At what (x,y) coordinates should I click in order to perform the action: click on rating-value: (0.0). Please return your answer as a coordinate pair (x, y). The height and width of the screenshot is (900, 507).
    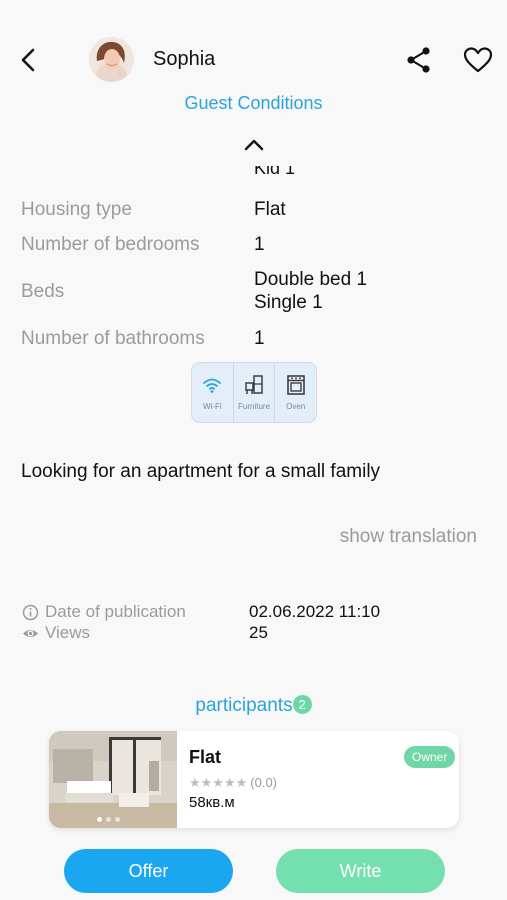
    Looking at the image, I should click on (264, 782).